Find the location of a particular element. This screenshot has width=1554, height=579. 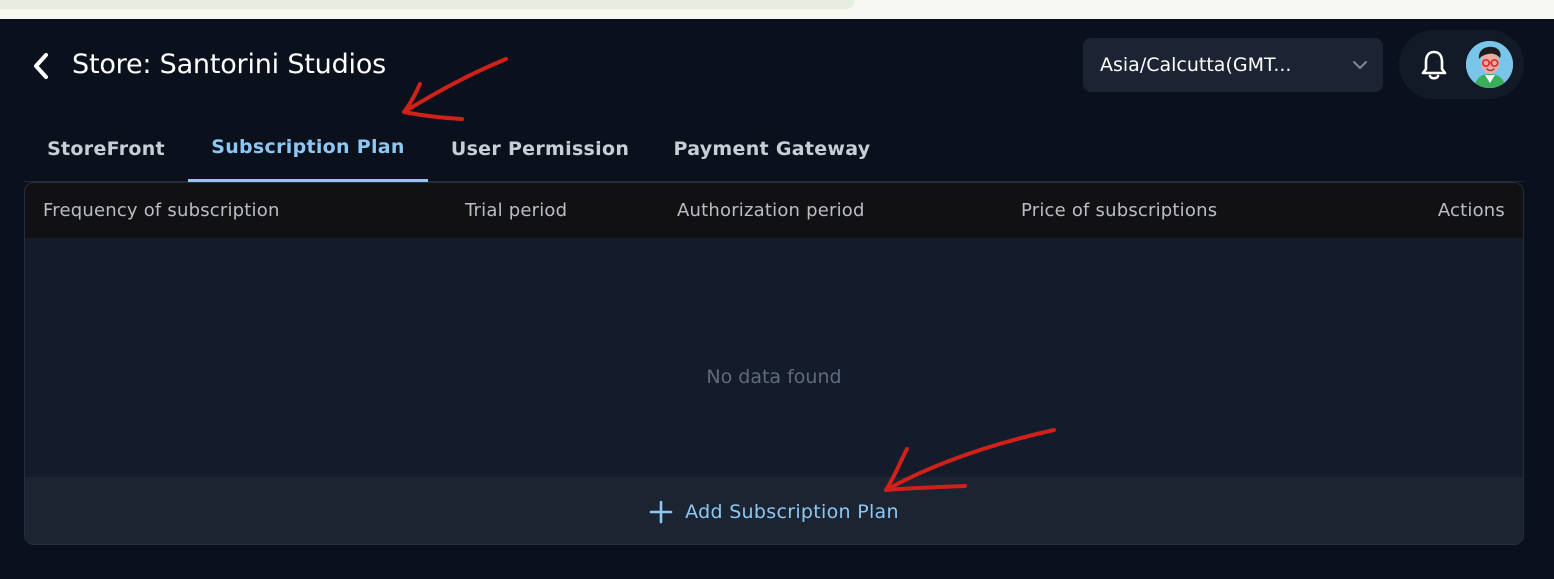

tab-storefront: StoreFront is located at coordinates (106, 148).